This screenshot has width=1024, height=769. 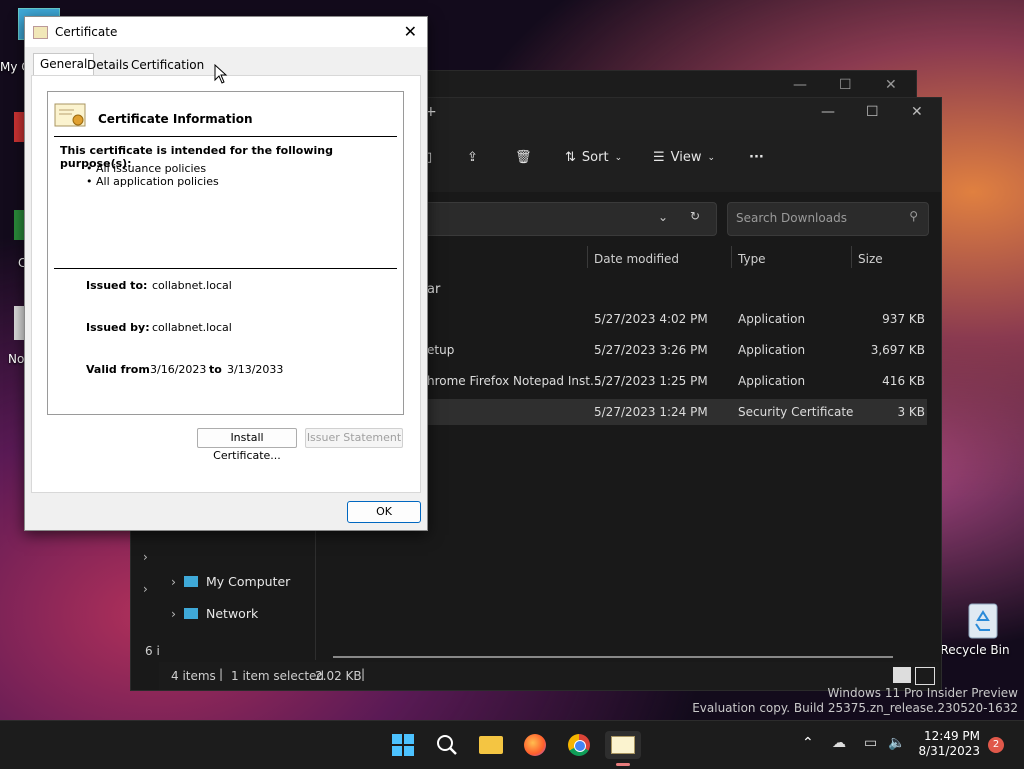 I want to click on clock: 12:49 PM 8/31/2023, so click(x=946, y=744).